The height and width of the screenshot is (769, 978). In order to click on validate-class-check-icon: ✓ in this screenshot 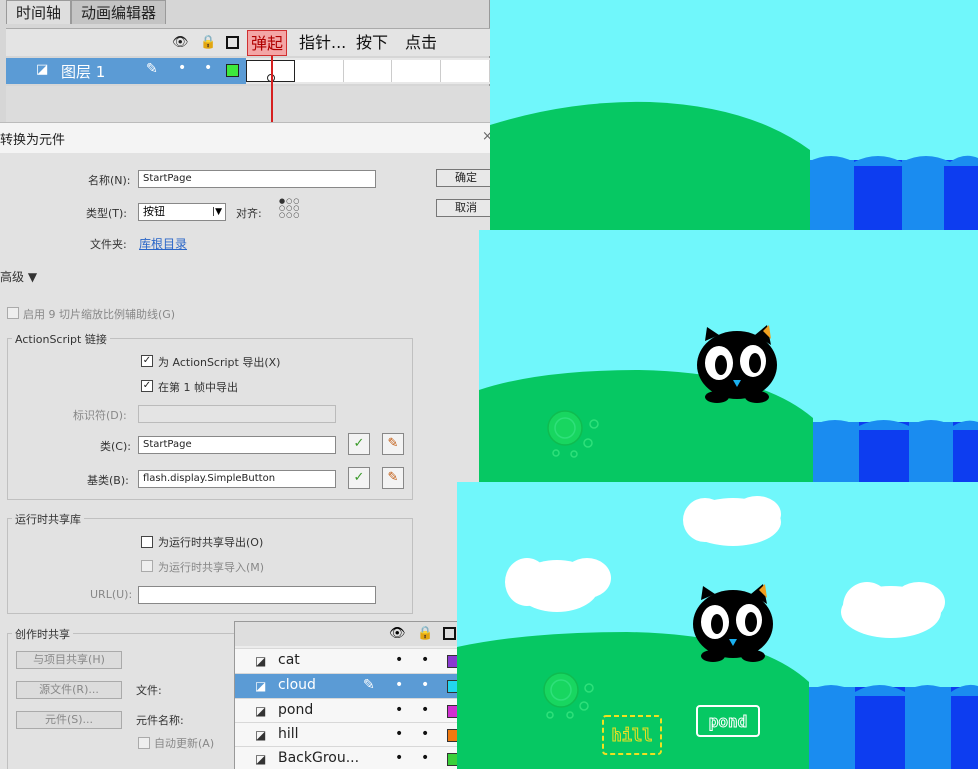, I will do `click(359, 444)`.